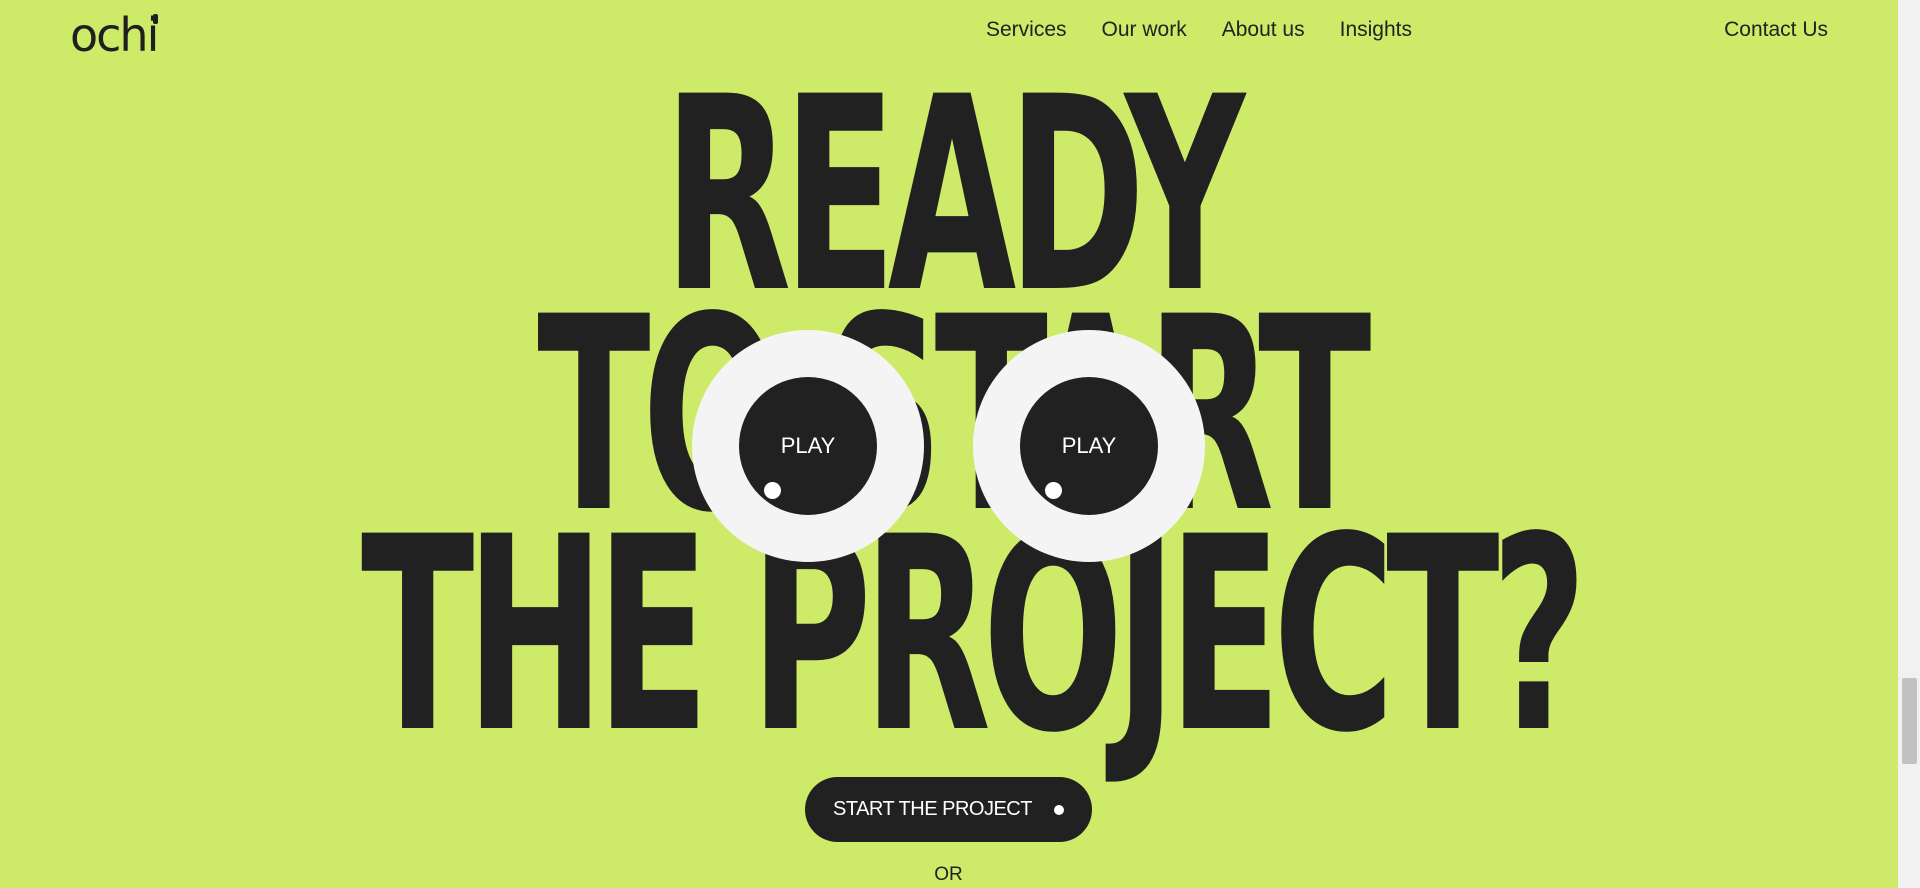 The width and height of the screenshot is (1920, 888). I want to click on pupil-glint-right, so click(1053, 490).